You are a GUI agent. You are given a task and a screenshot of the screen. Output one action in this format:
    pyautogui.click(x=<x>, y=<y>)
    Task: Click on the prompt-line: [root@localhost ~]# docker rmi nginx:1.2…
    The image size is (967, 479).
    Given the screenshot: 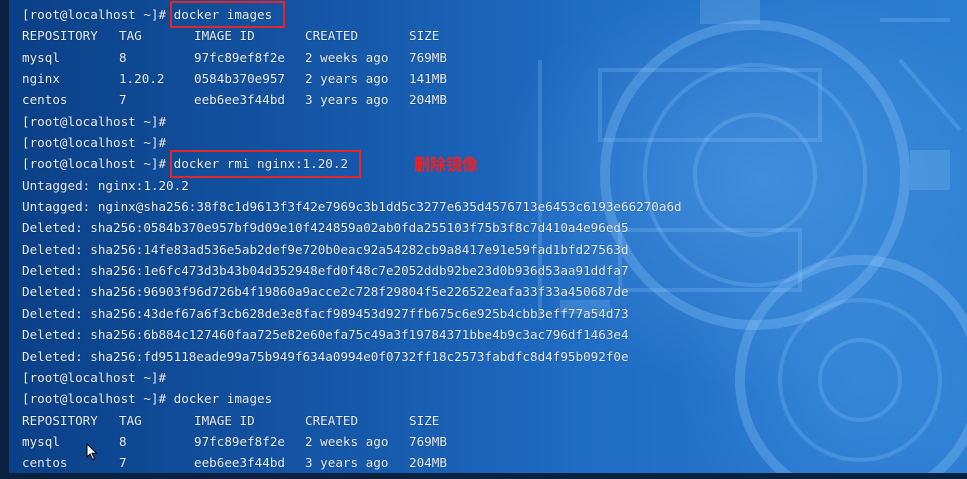 What is the action you would take?
    pyautogui.click(x=494, y=164)
    